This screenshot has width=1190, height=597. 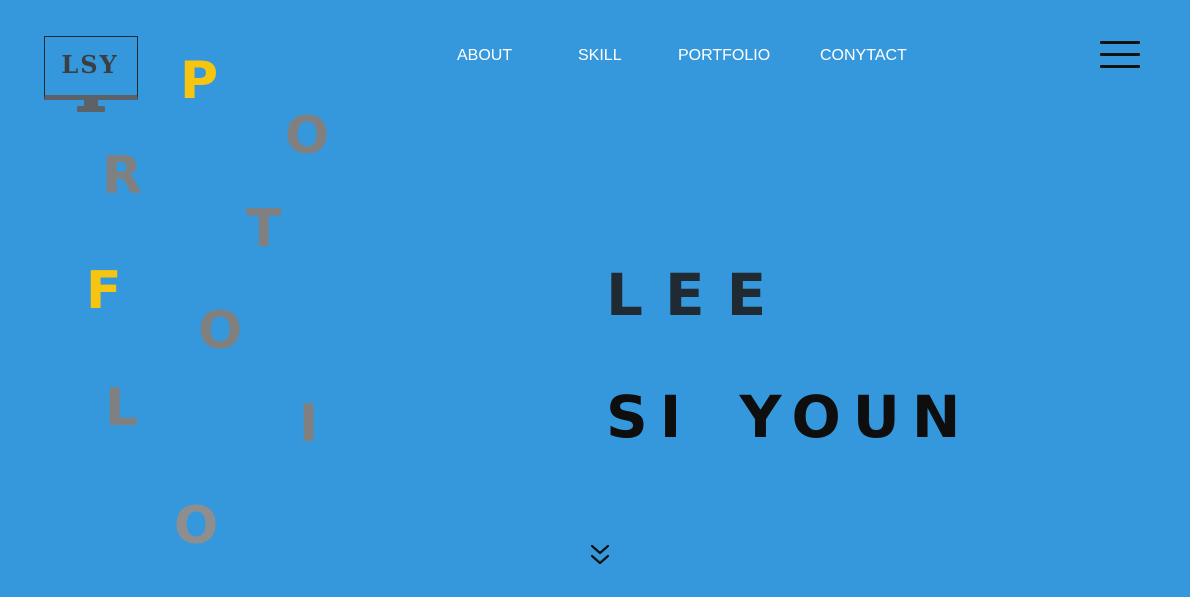 I want to click on hero-first-name: LEE, so click(x=697, y=295).